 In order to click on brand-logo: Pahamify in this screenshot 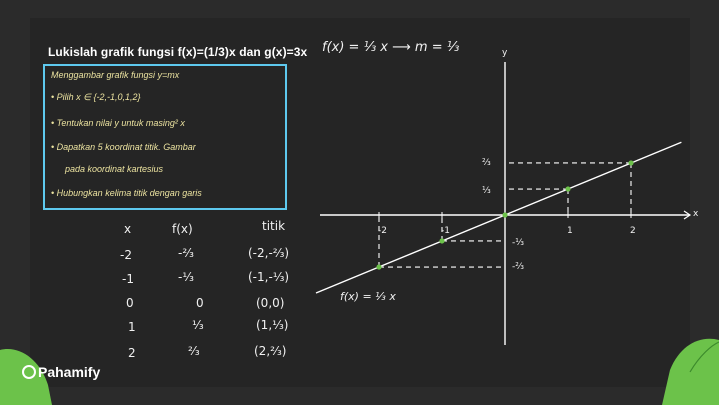, I will do `click(61, 372)`.